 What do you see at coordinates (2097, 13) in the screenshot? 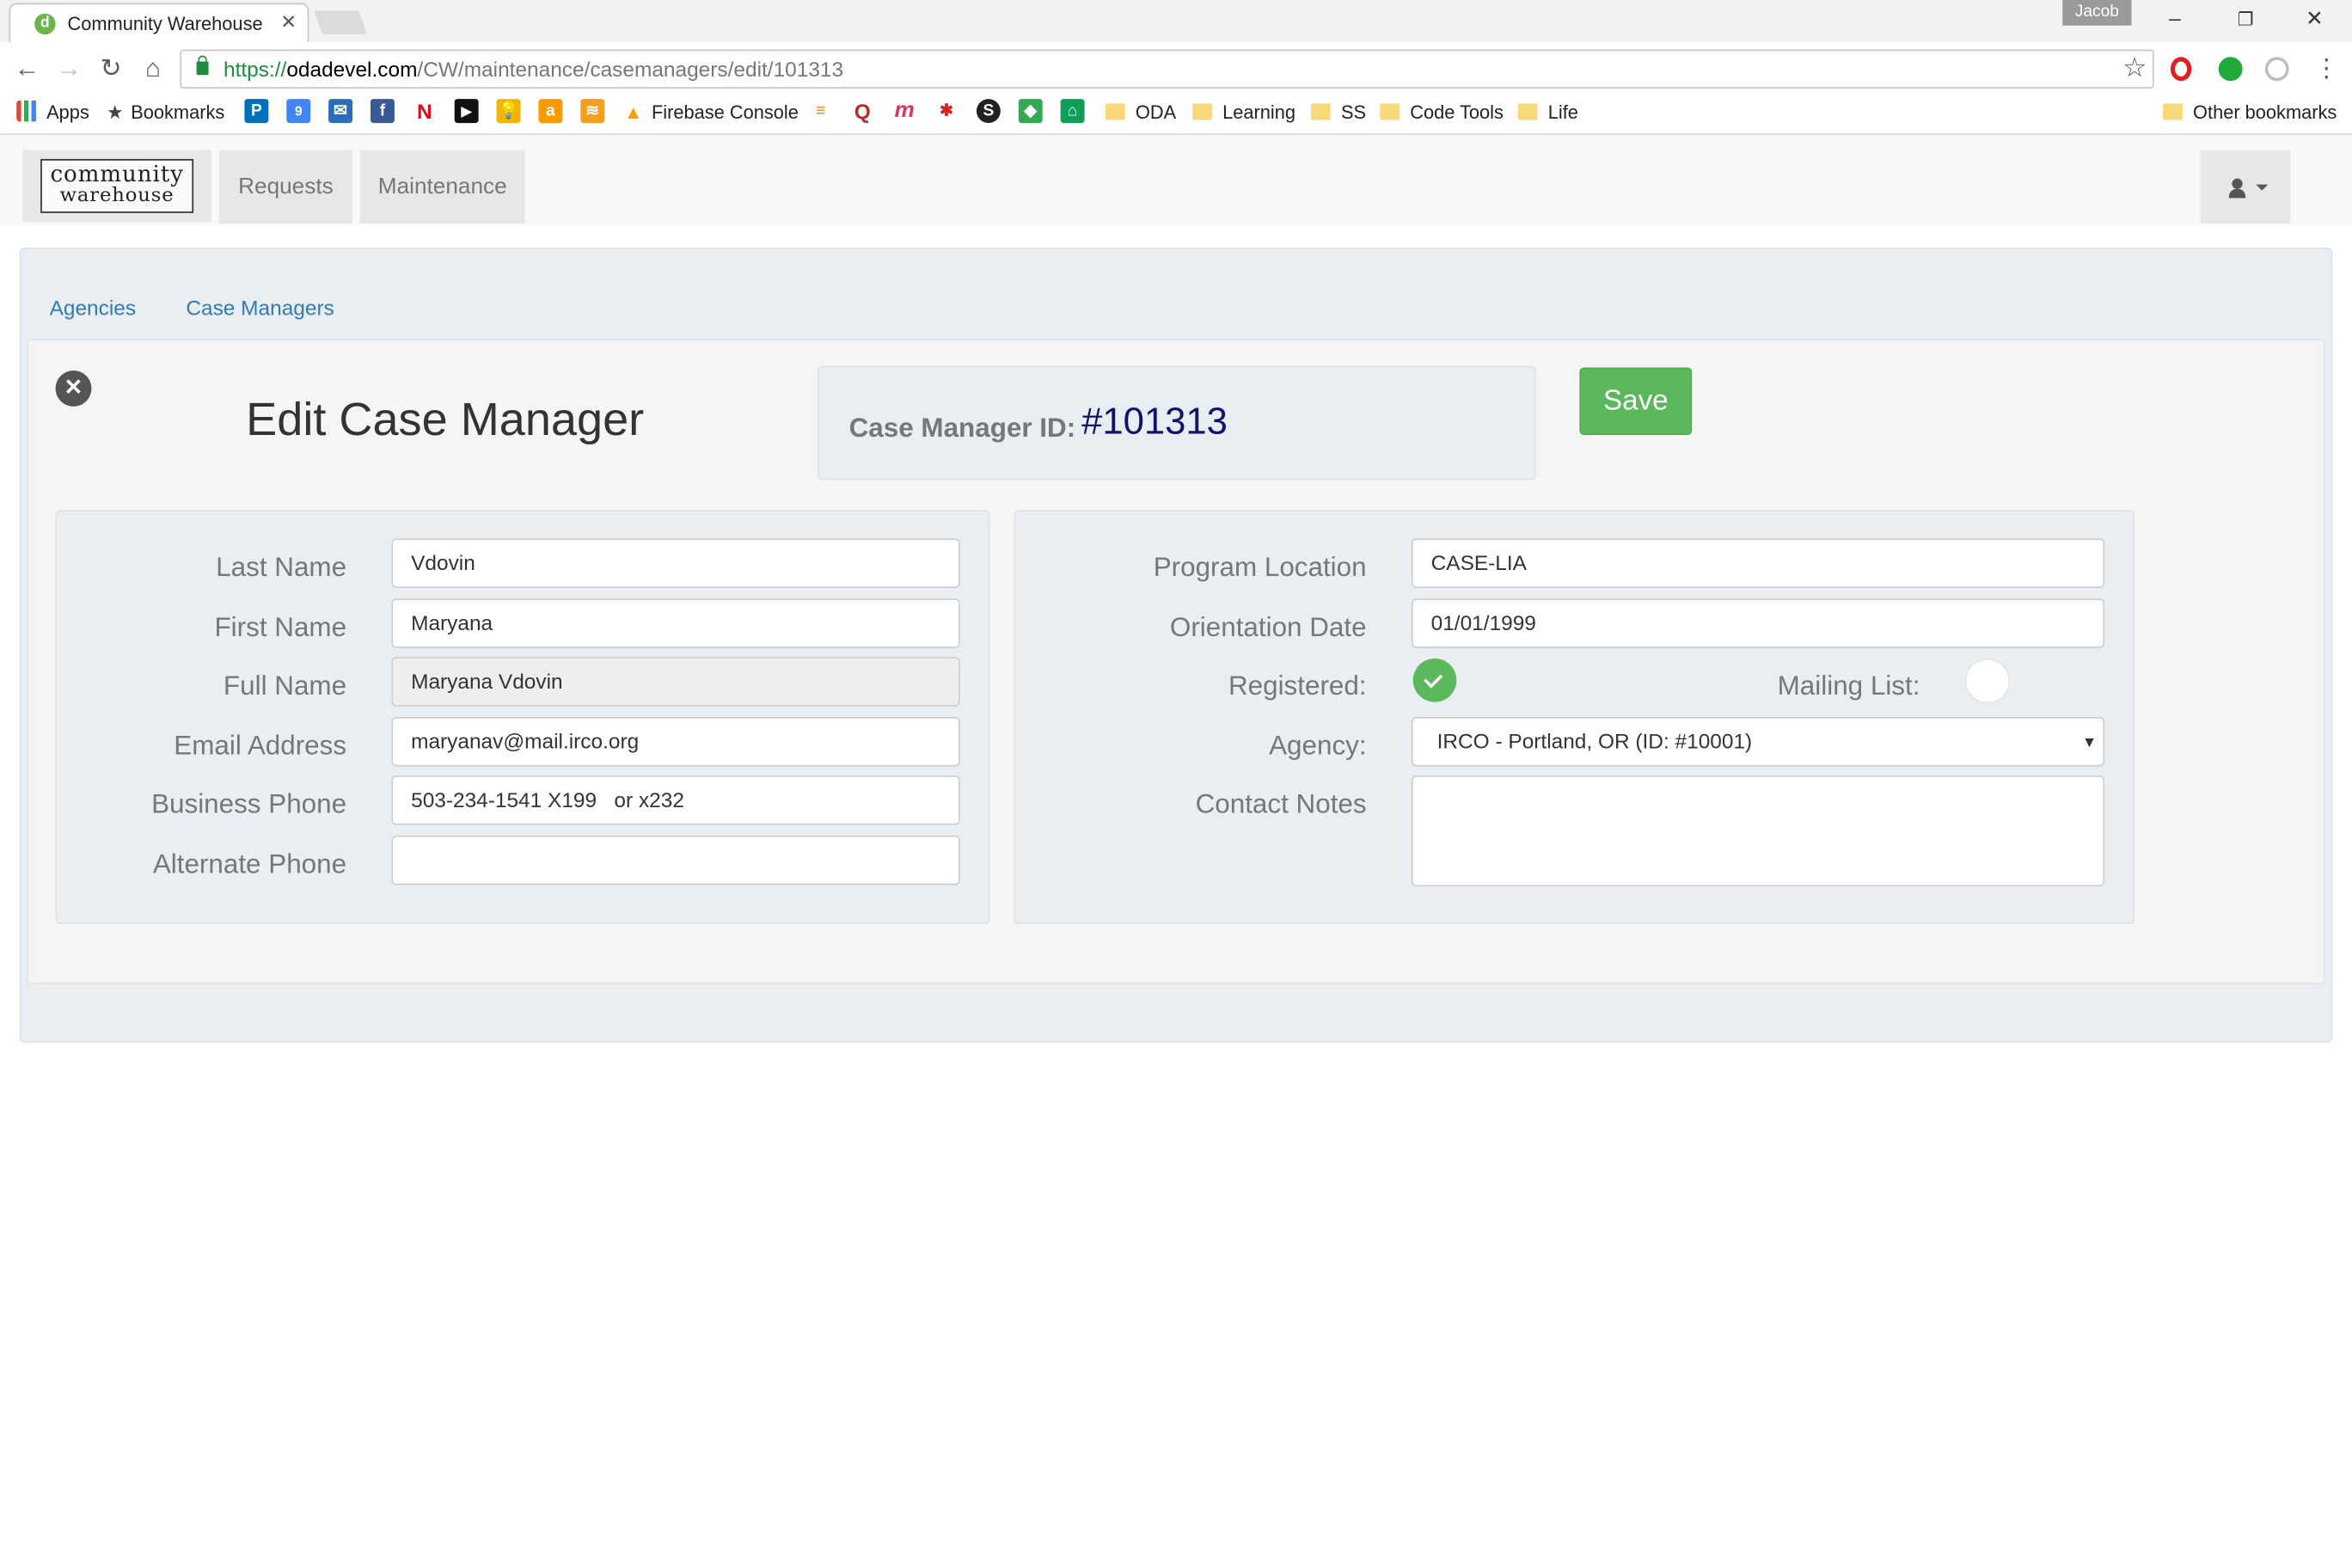
I see `profile-button: Jacob` at bounding box center [2097, 13].